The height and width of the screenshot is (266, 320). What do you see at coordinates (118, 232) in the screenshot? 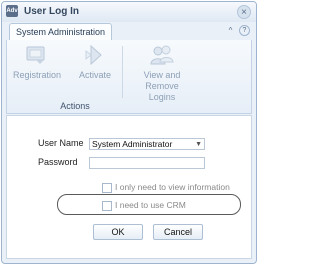
I see `ok-button: OK` at bounding box center [118, 232].